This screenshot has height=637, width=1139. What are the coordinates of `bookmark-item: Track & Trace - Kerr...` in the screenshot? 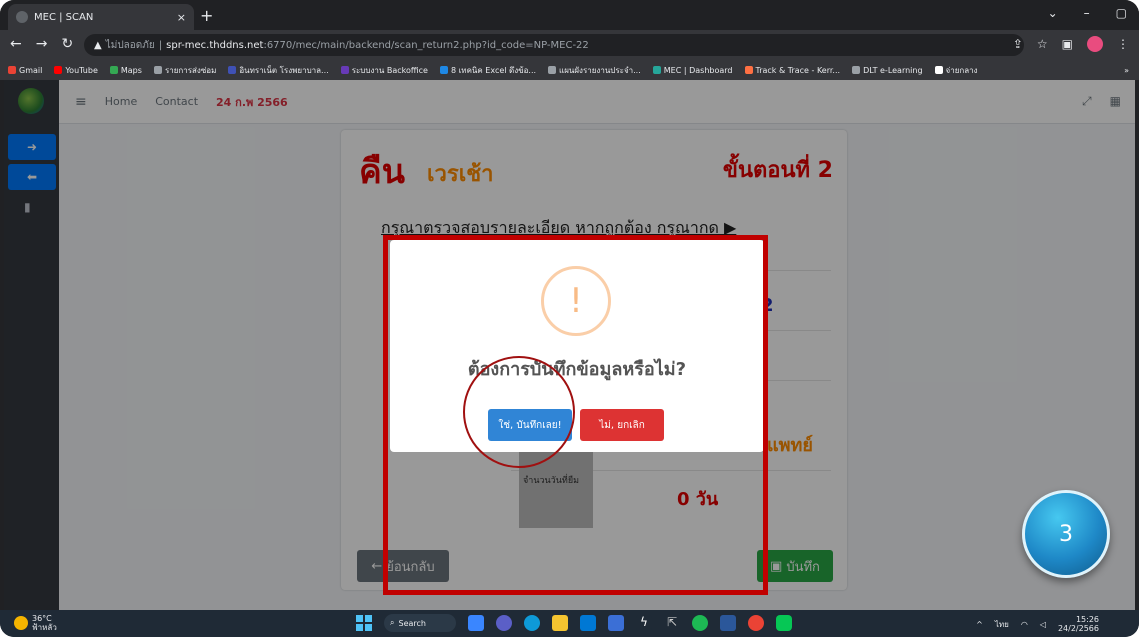 It's located at (792, 70).